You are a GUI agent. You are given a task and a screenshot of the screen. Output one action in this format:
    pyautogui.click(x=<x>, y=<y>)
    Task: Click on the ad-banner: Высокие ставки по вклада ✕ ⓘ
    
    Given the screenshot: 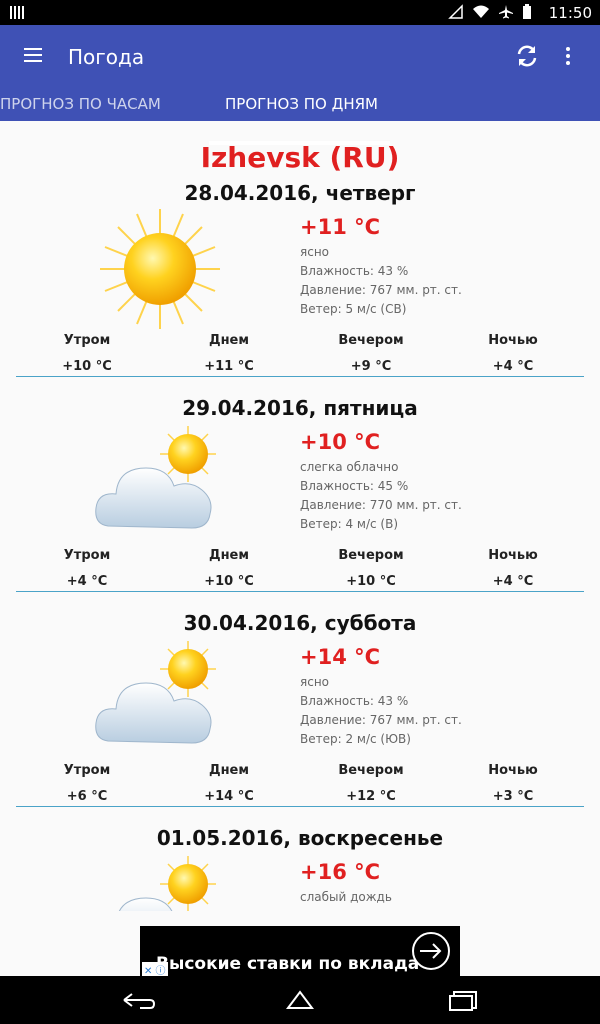 What is the action you would take?
    pyautogui.click(x=300, y=951)
    